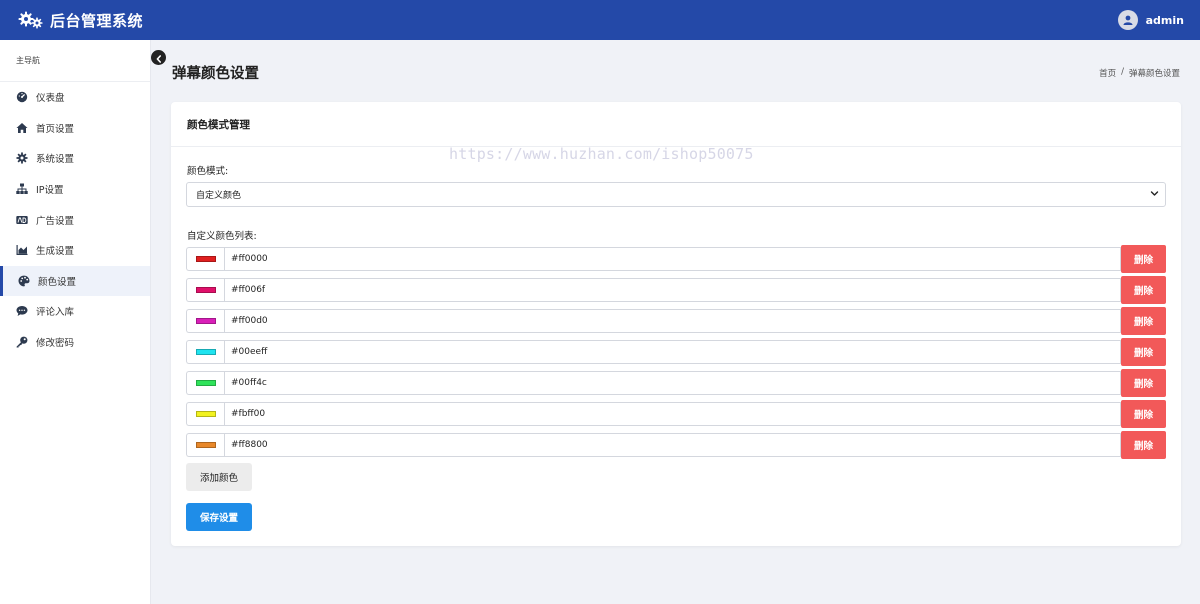 The image size is (1200, 604). I want to click on app-title: 后台管理系统, so click(97, 20).